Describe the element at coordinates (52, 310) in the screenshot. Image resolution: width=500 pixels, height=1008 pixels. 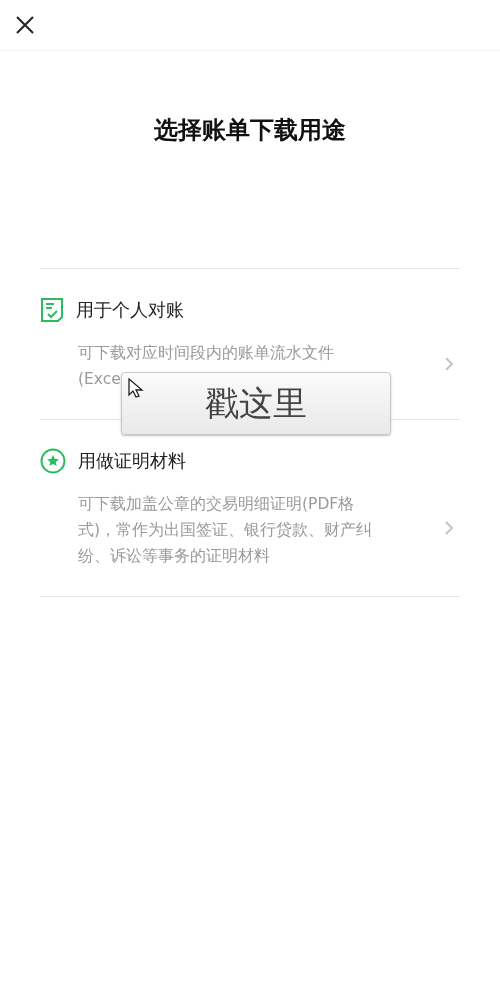
I see `checklist-icon` at that location.